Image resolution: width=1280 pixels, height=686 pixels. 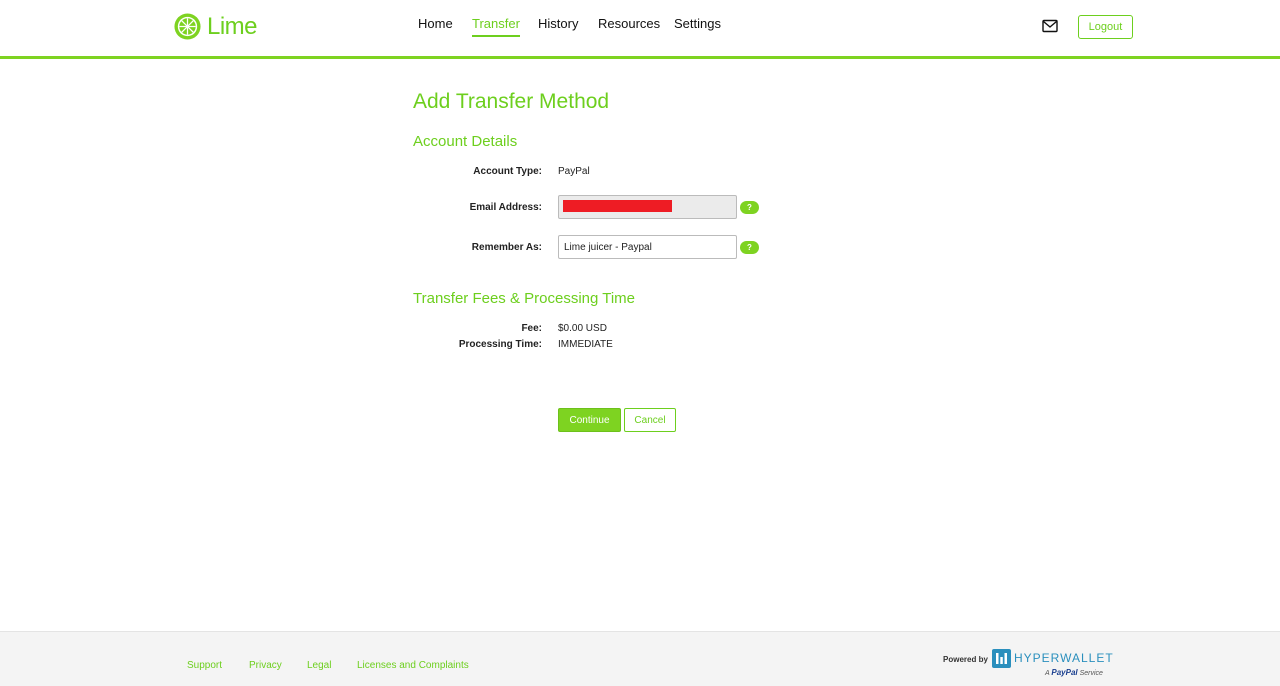 I want to click on remember-as-field: Lime juicer - Paypal, so click(x=647, y=247).